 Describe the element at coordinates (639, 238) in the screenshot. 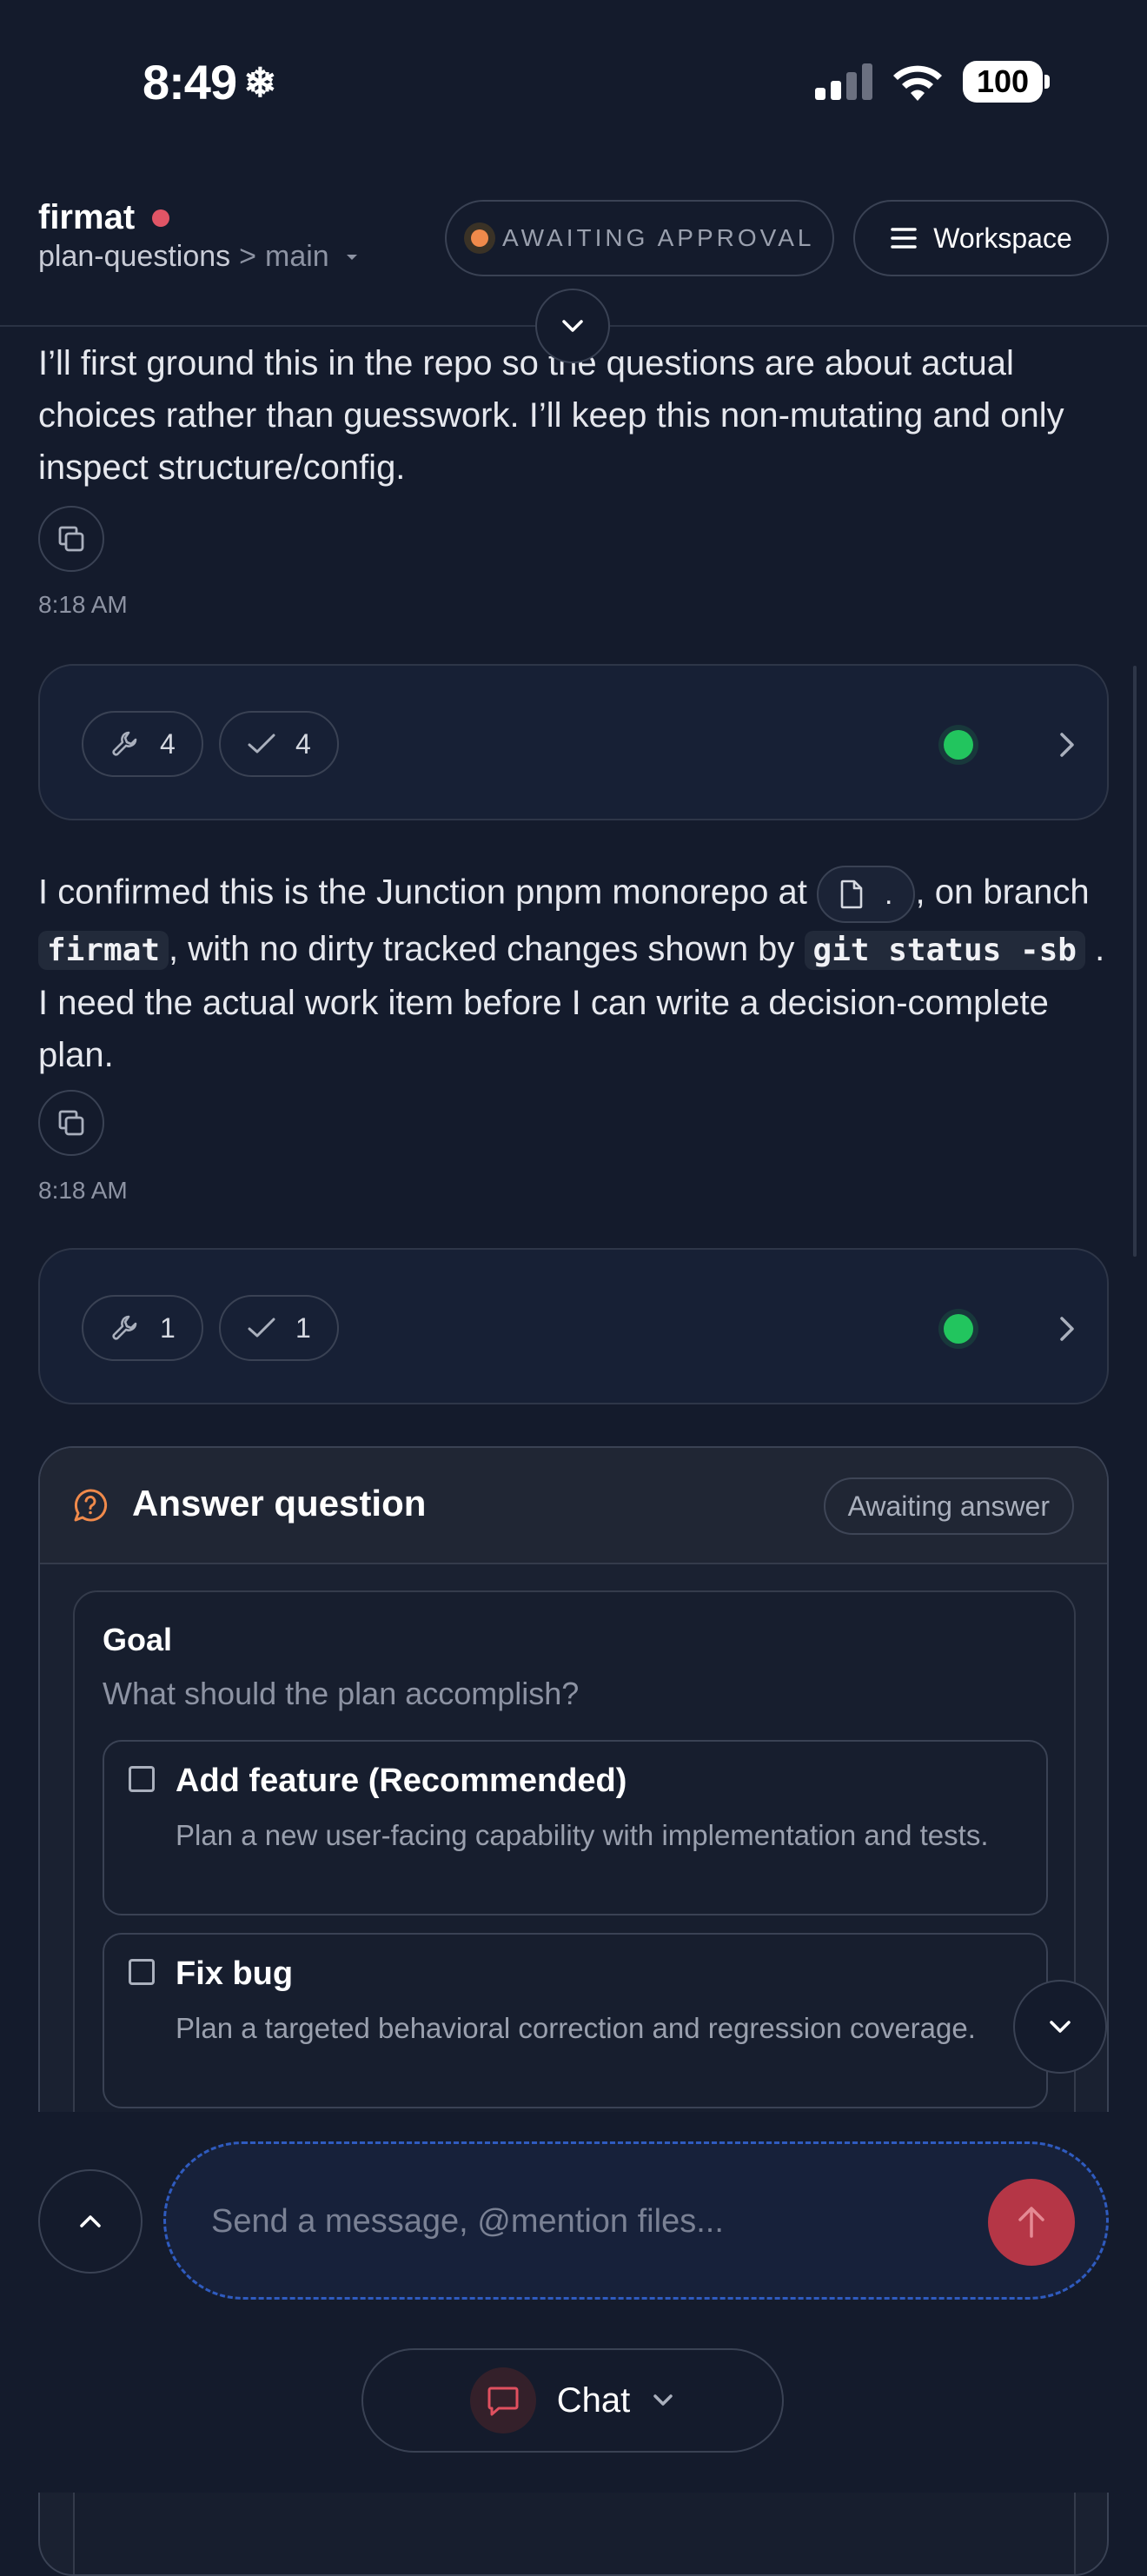

I see `status-pill: AWAITING APPROVAL` at that location.